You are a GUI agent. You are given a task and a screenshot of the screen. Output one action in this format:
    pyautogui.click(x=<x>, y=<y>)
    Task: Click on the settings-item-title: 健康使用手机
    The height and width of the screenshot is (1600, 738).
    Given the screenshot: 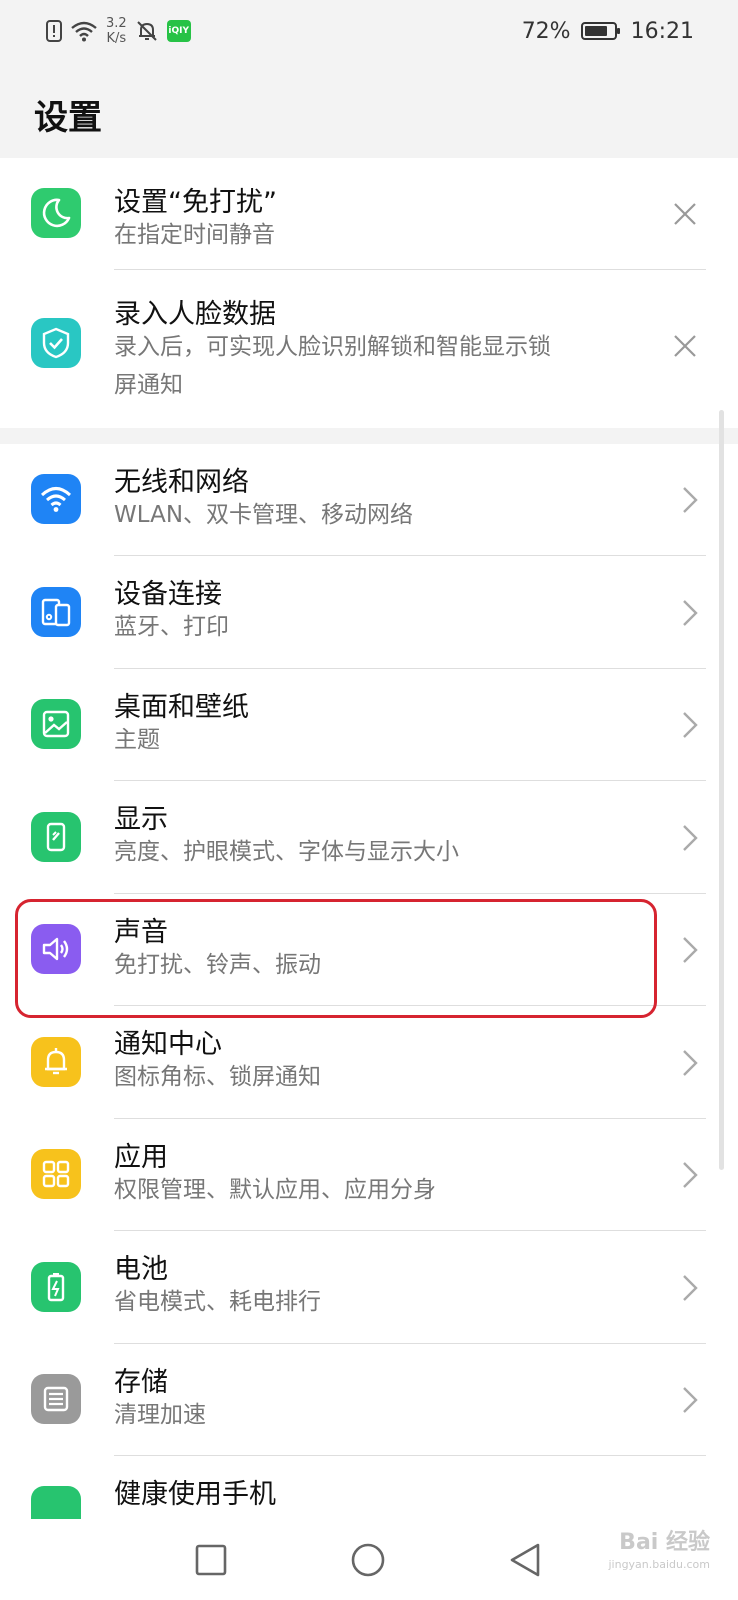 What is the action you would take?
    pyautogui.click(x=195, y=1494)
    